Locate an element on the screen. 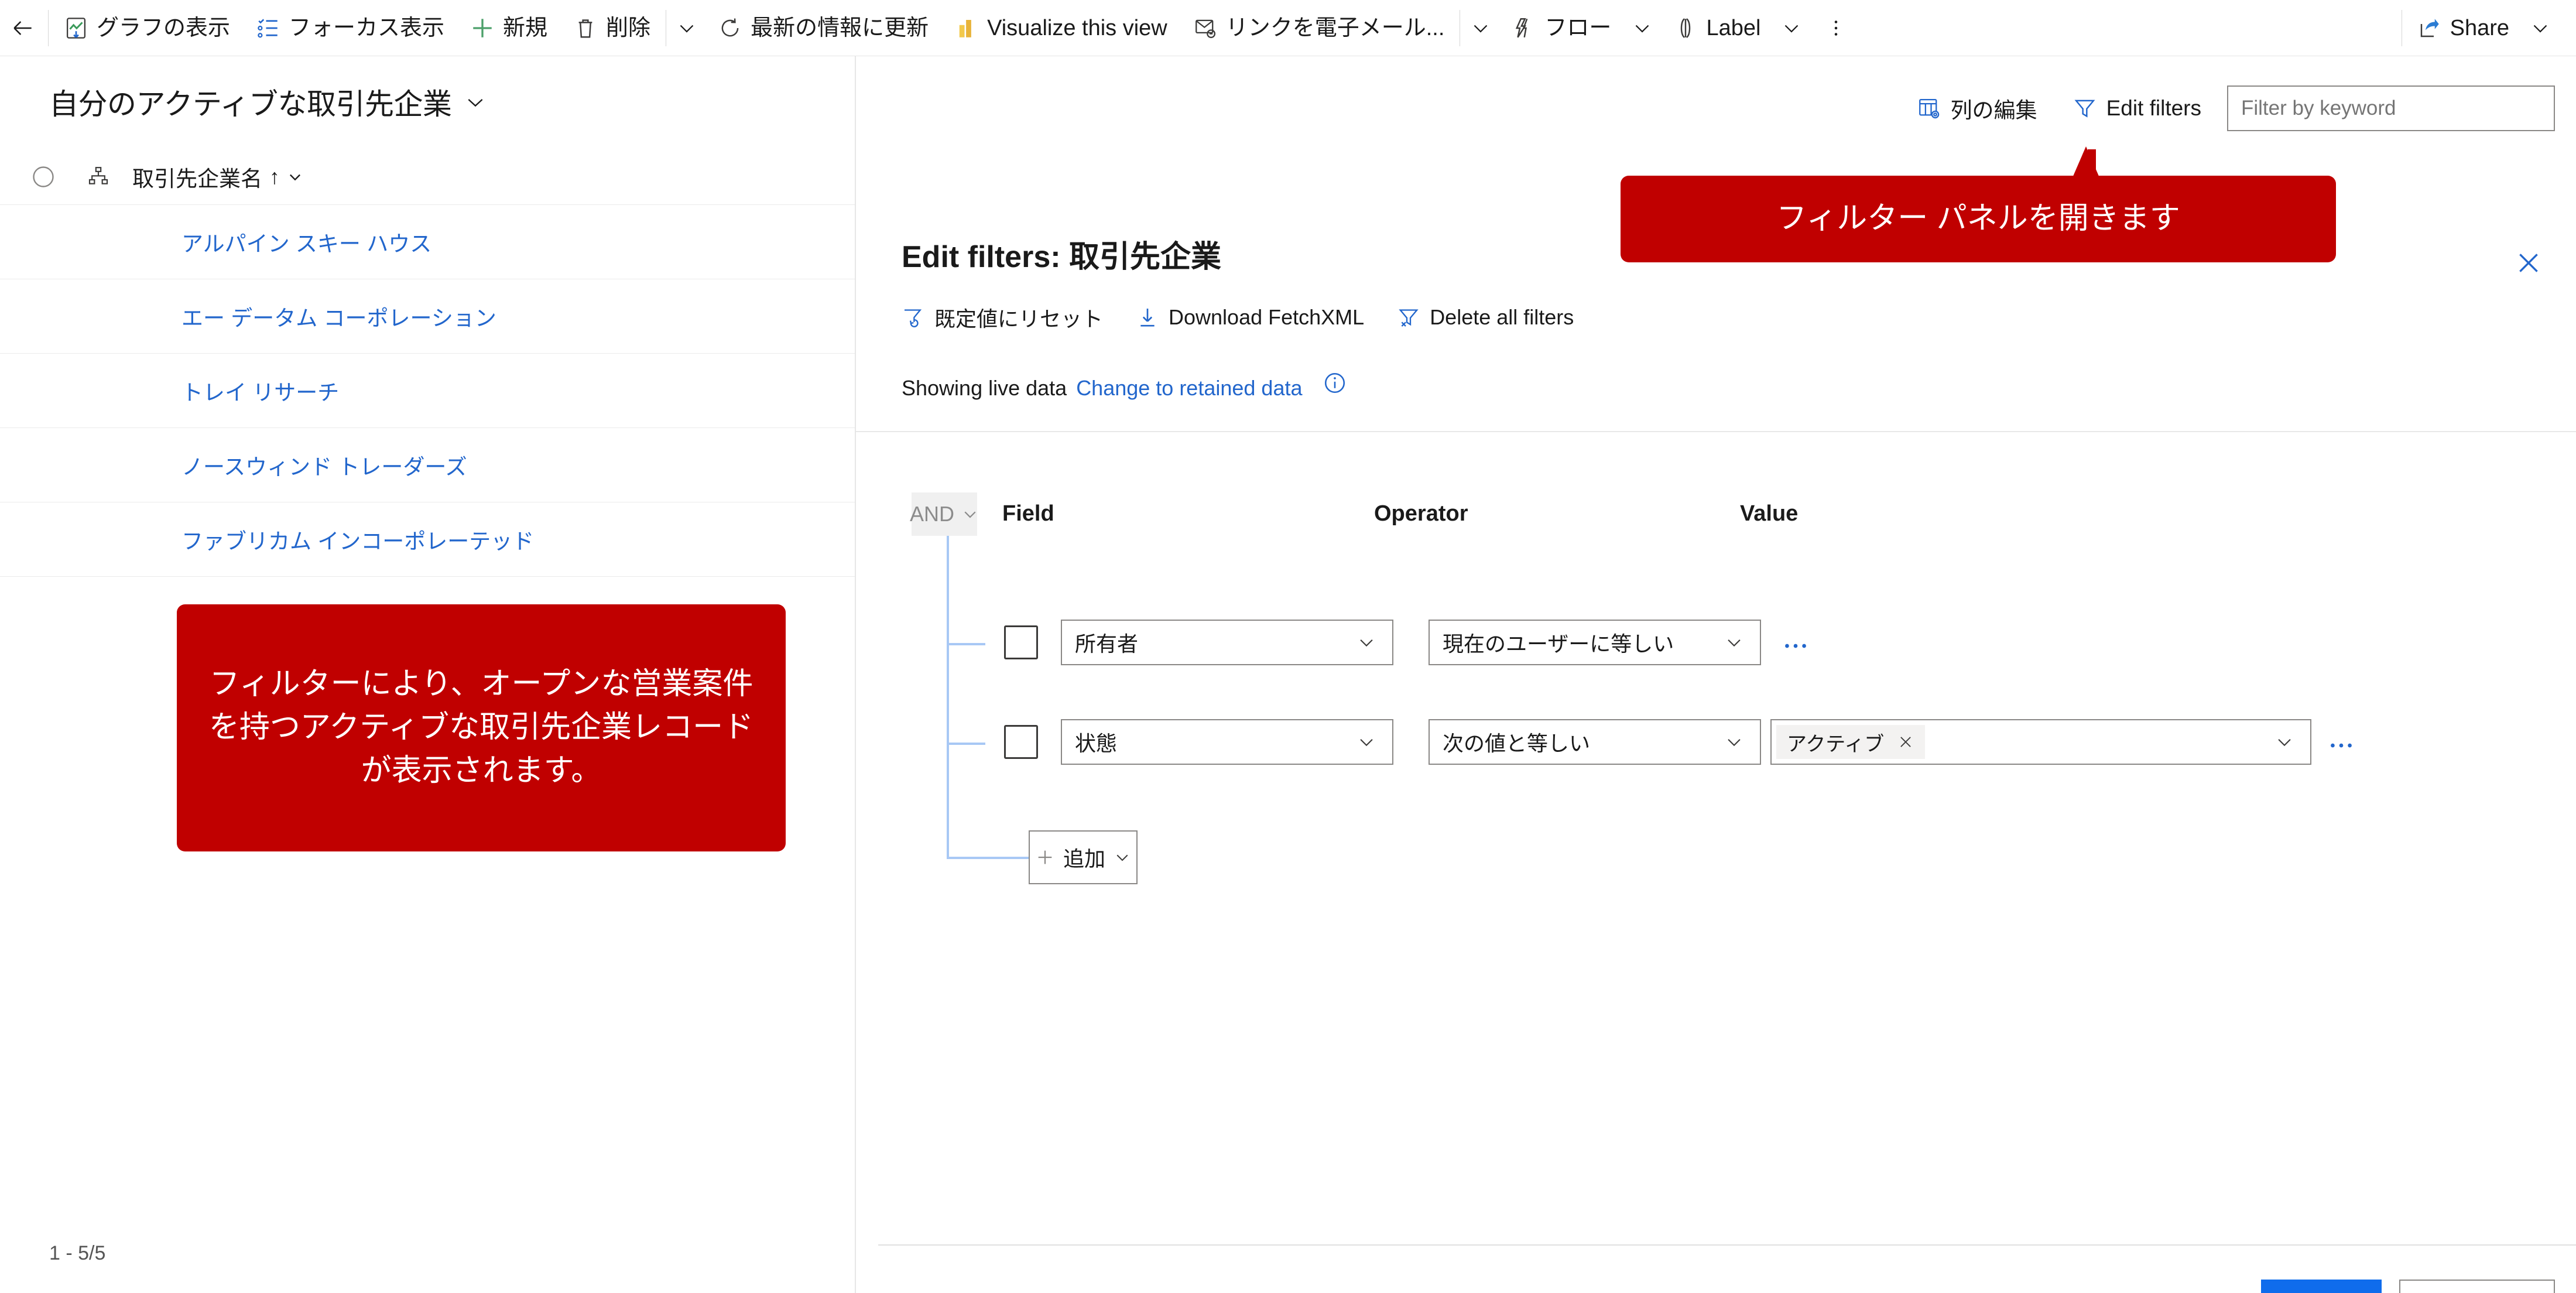  command-visualize: Visualize this view is located at coordinates (1060, 28).